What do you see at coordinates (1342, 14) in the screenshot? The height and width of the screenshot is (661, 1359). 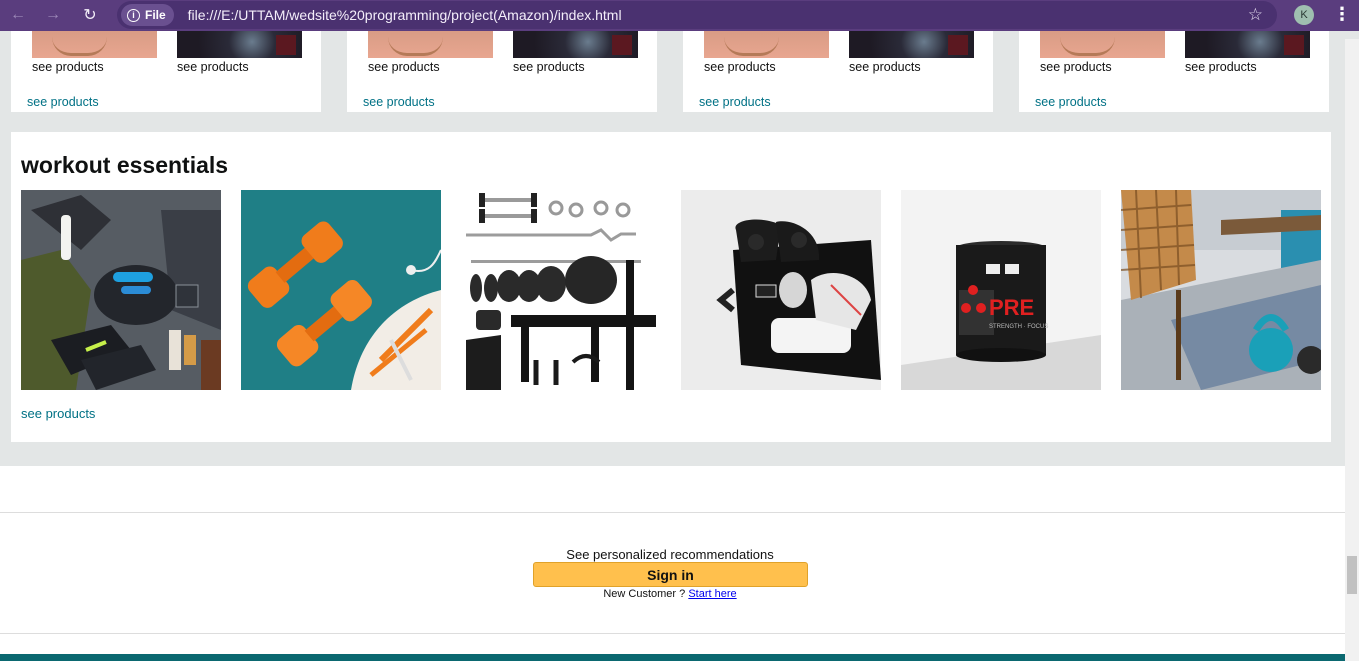 I see `kebab-menu-icon: ⋮` at bounding box center [1342, 14].